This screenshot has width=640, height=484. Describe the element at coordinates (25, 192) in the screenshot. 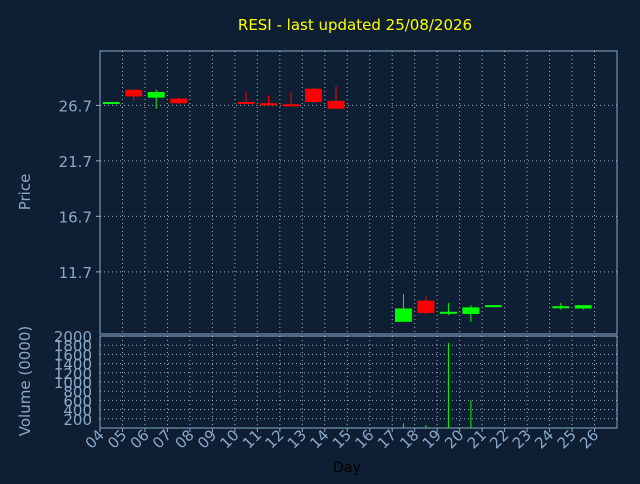

I see `price-axis-label: Price` at that location.